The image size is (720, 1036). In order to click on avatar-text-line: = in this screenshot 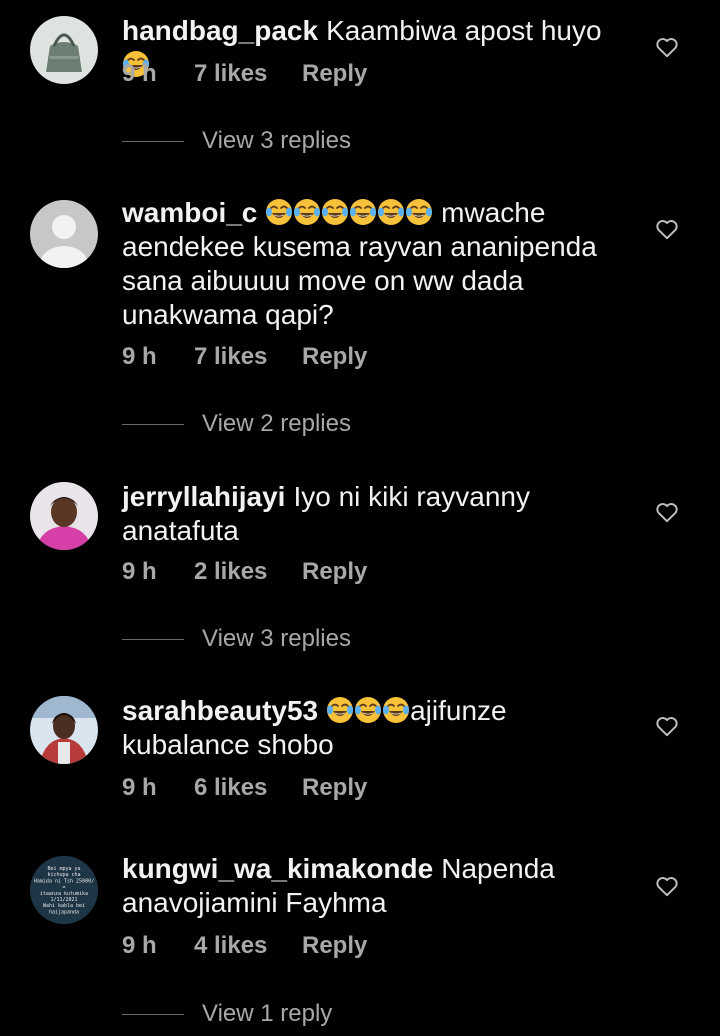, I will do `click(63, 888)`.